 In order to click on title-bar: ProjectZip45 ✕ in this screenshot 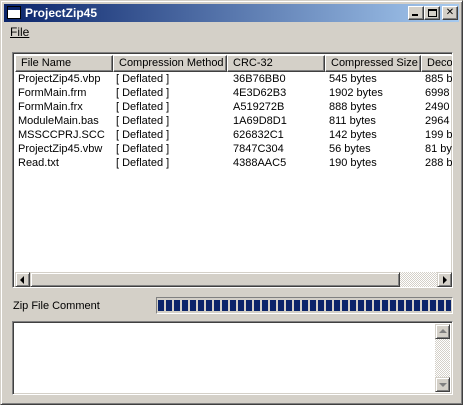, I will do `click(231, 13)`.